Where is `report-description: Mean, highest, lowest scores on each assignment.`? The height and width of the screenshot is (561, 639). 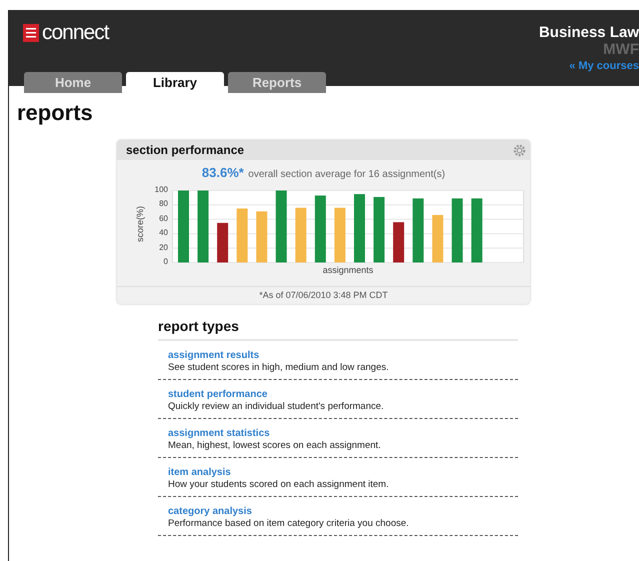
report-description: Mean, highest, lowest scores on each assignment. is located at coordinates (275, 445).